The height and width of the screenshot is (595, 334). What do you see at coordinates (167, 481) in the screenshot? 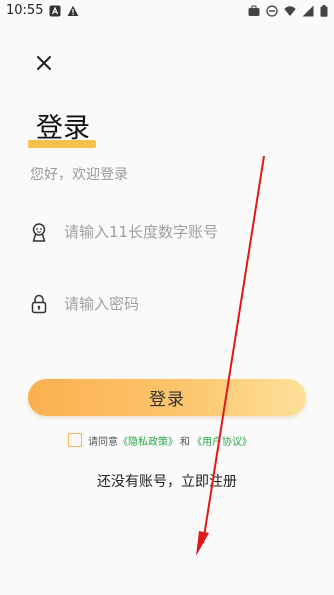
I see `register-link: 还没有账号，立即注册` at bounding box center [167, 481].